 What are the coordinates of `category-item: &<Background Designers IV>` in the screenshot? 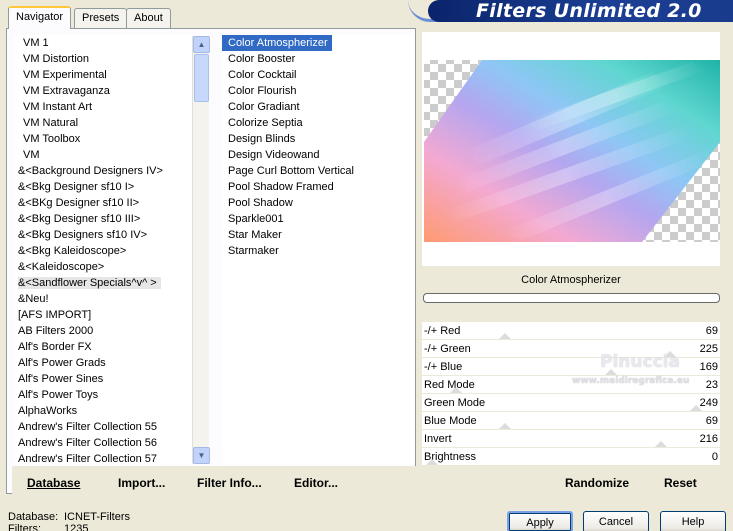 It's located at (103, 171).